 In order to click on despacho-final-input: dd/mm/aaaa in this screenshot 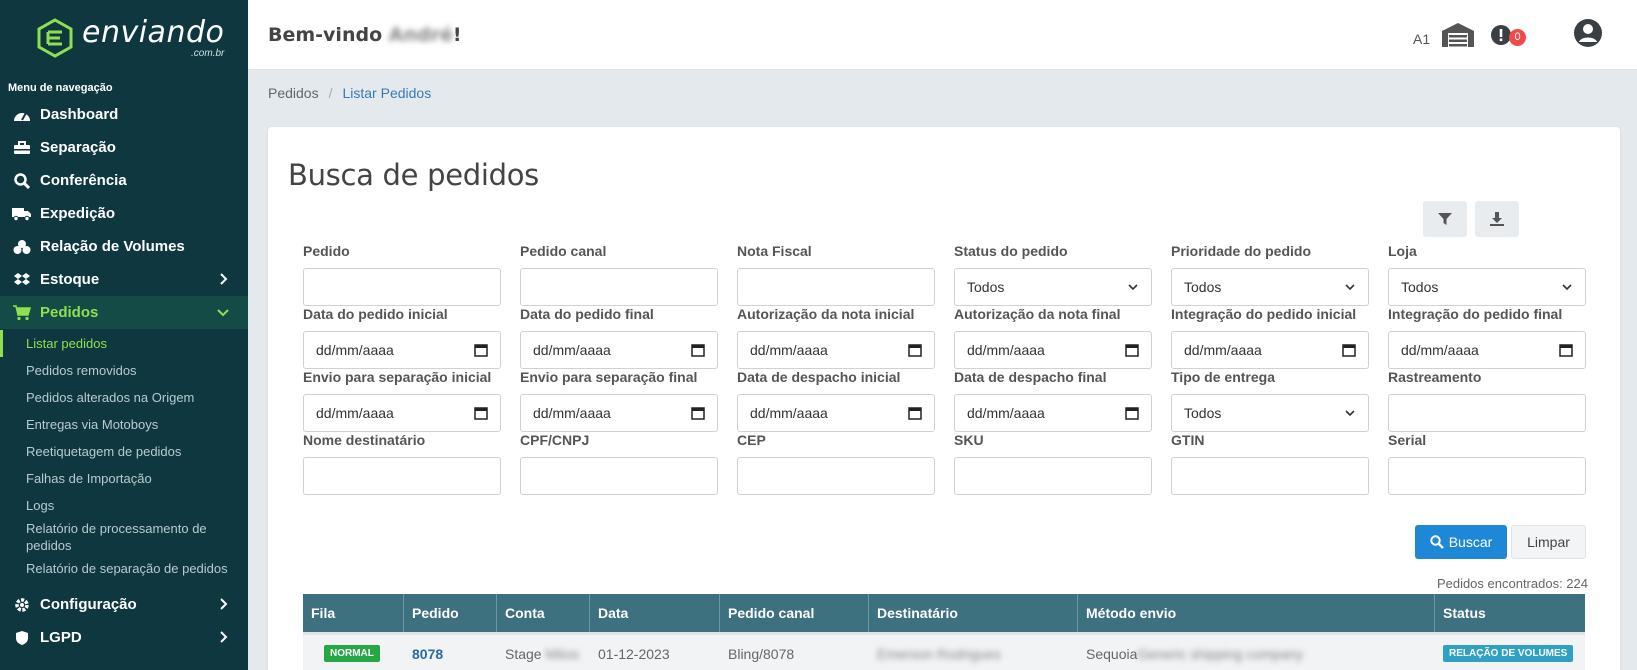, I will do `click(1053, 413)`.